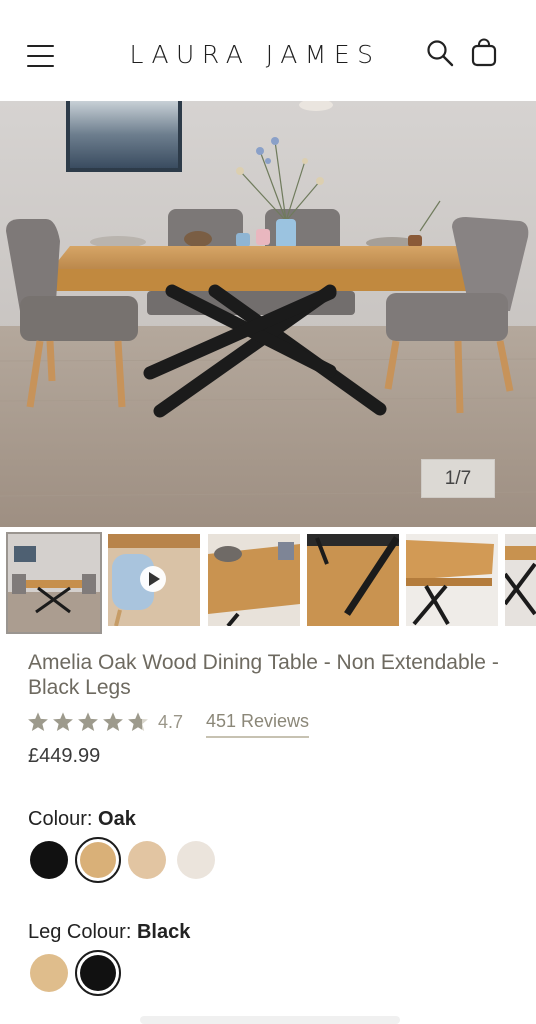 This screenshot has height=1024, width=536. What do you see at coordinates (117, 819) in the screenshot?
I see `colour-selected-value: Oak` at bounding box center [117, 819].